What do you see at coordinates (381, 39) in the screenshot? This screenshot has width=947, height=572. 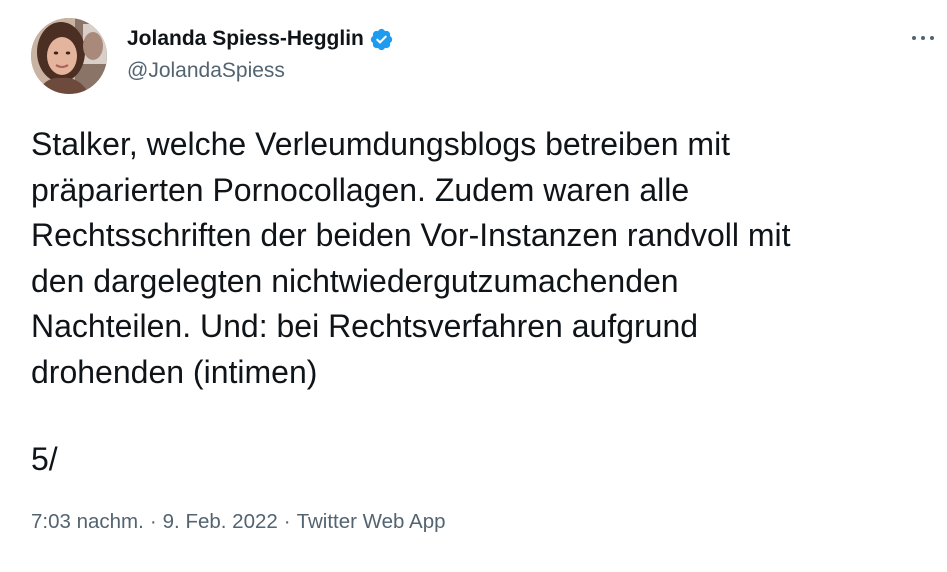 I see `verified-badge-icon` at bounding box center [381, 39].